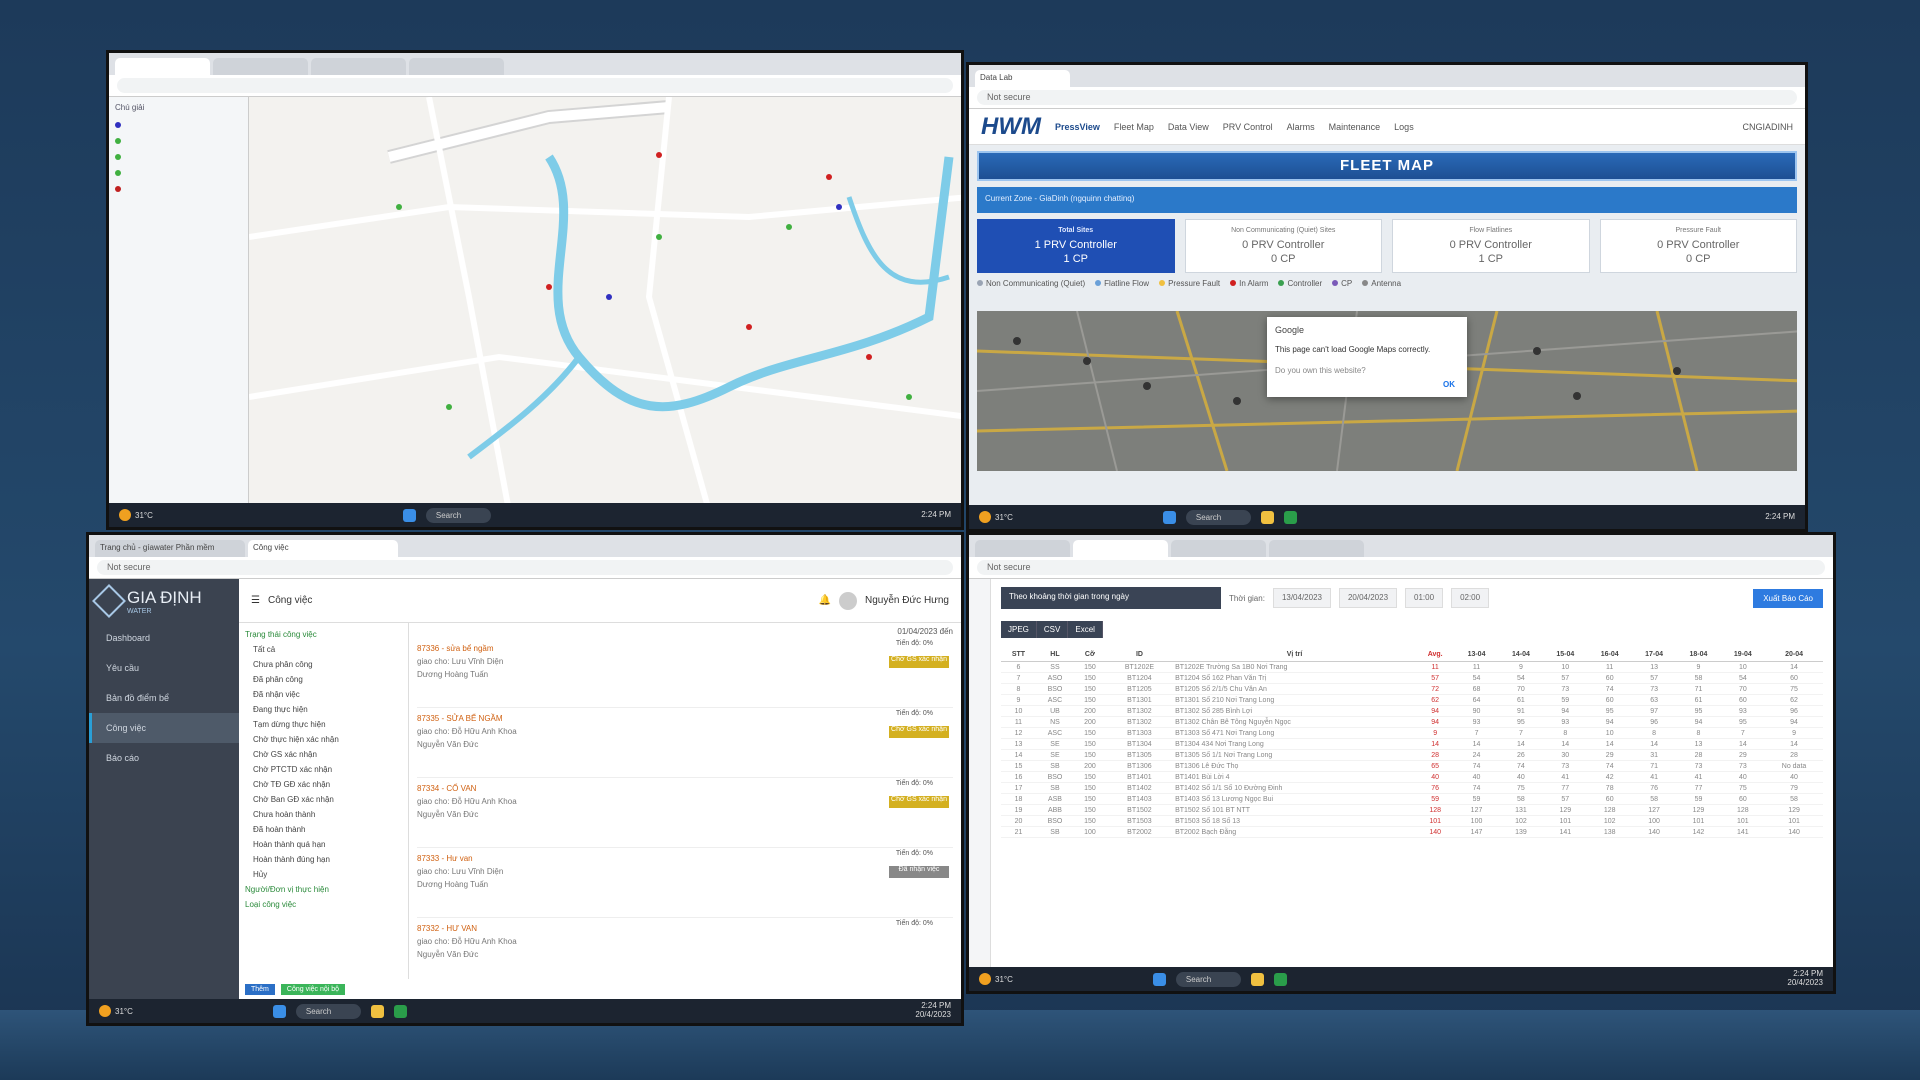 The image size is (1920, 1080). What do you see at coordinates (1139, 655) in the screenshot?
I see `column-header: ID` at bounding box center [1139, 655].